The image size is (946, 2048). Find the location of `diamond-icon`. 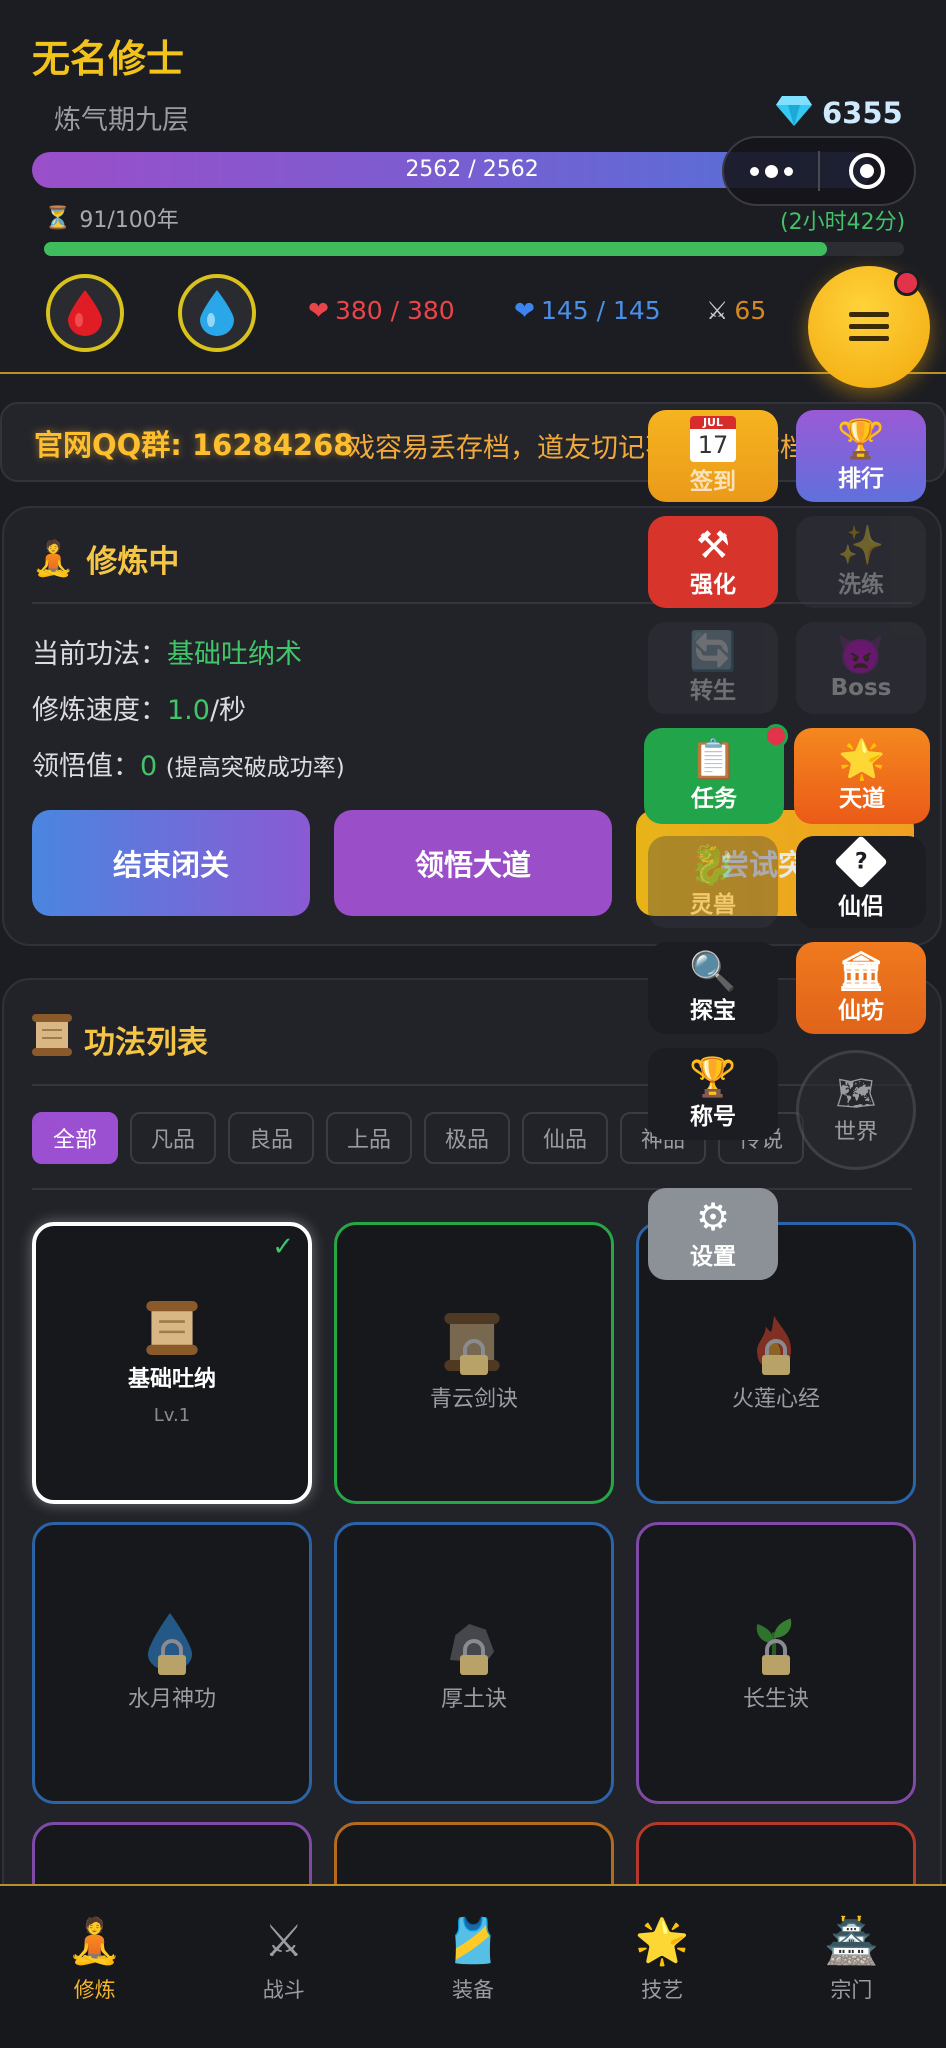

diamond-icon is located at coordinates (794, 113).